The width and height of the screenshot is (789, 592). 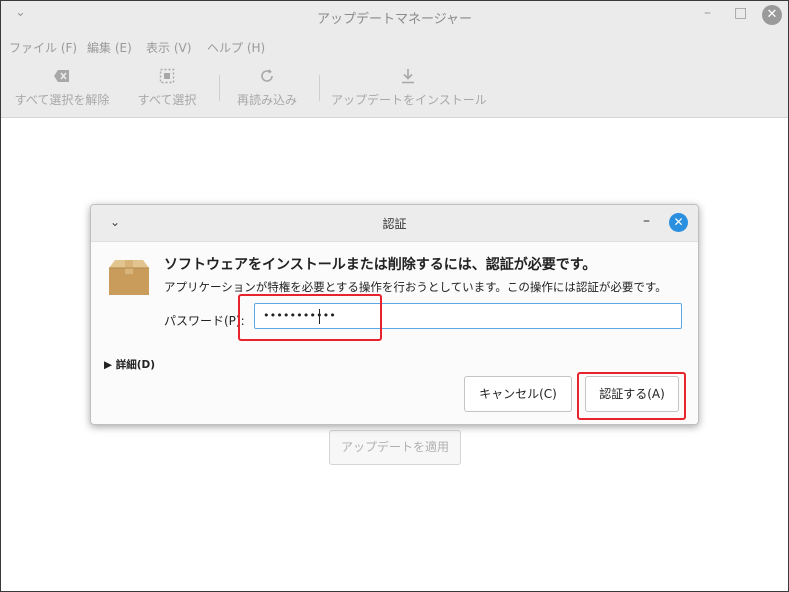 What do you see at coordinates (380, 265) in the screenshot?
I see `dialog-heading: ソフトウェアをインストールまたは削除するには、認証が必要です。` at bounding box center [380, 265].